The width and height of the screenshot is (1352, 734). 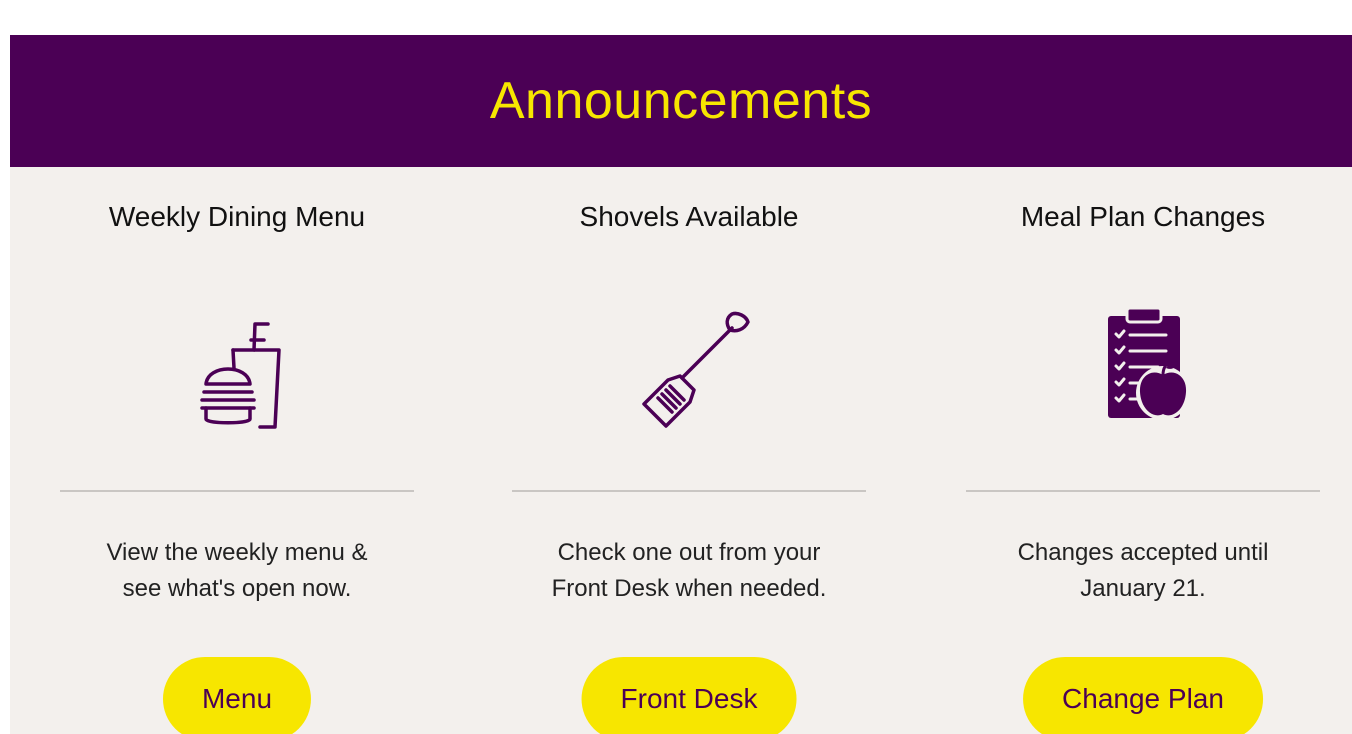 I want to click on menu-button: Menu, so click(x=237, y=695).